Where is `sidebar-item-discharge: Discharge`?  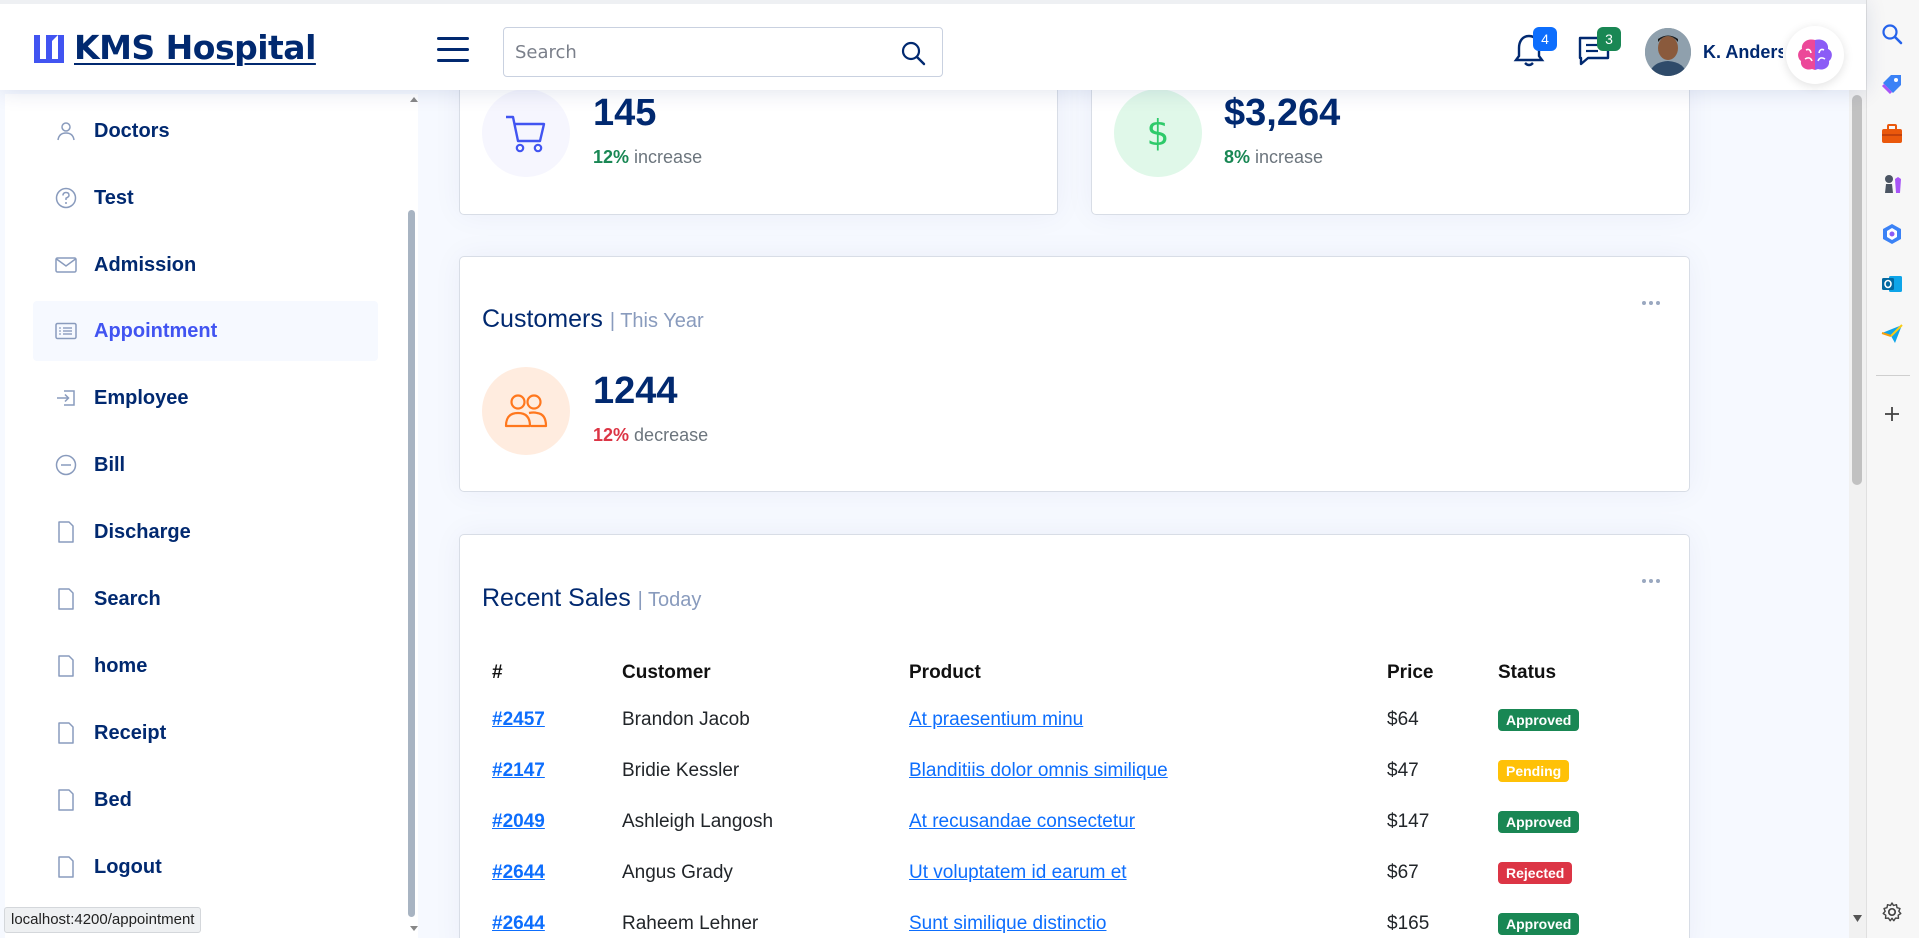 sidebar-item-discharge: Discharge is located at coordinates (205, 532).